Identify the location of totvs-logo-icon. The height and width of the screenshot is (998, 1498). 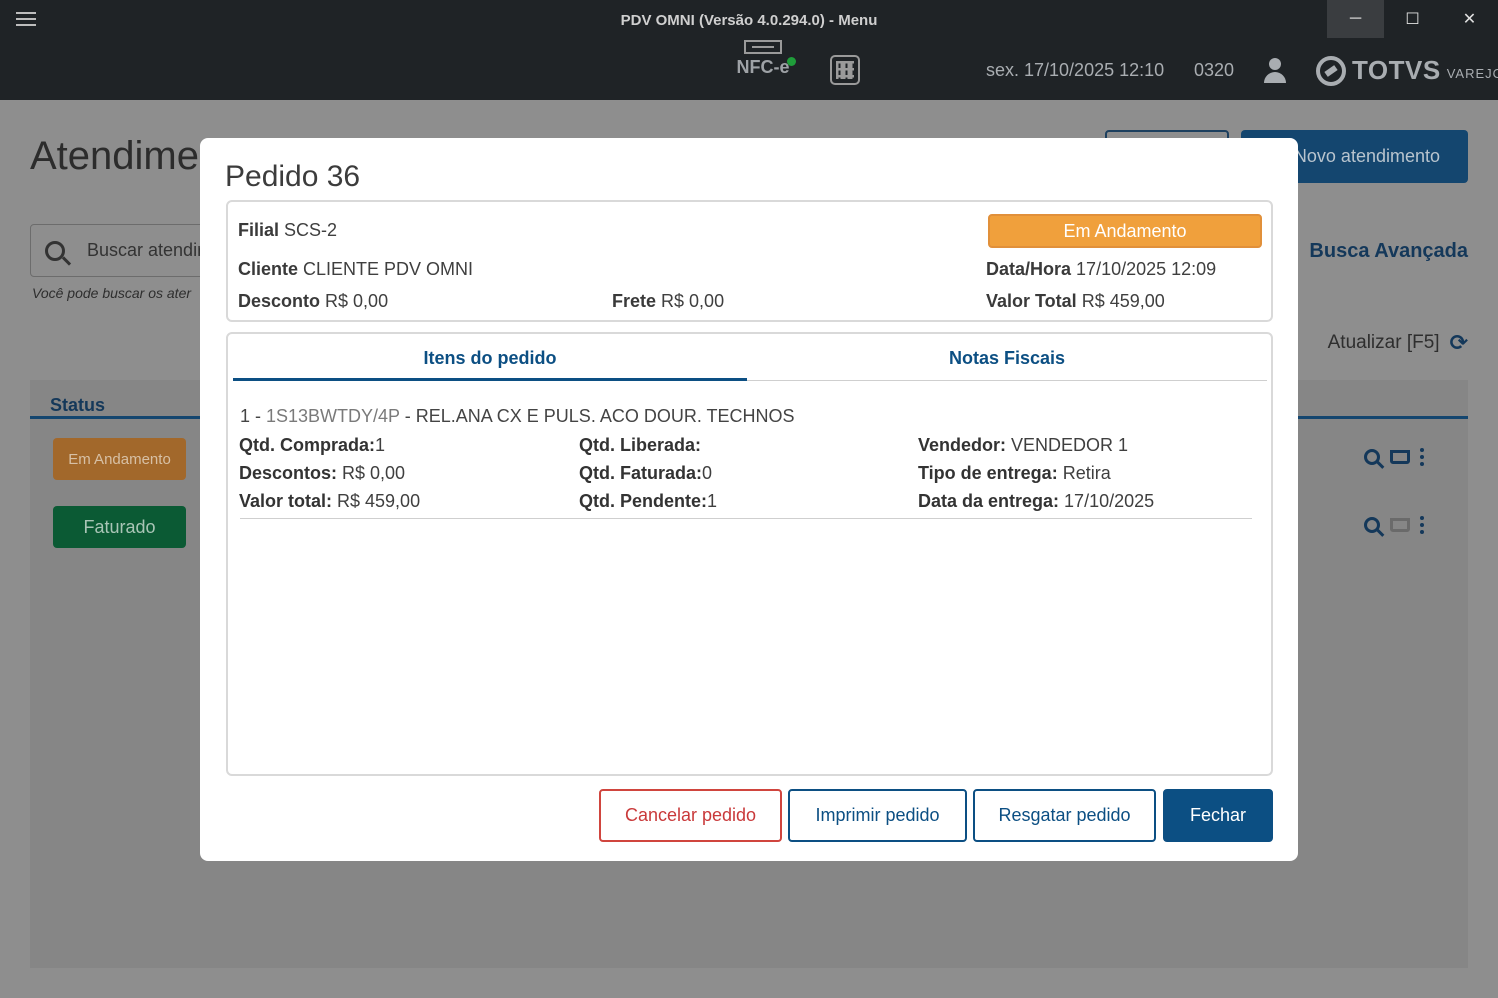
(1331, 70).